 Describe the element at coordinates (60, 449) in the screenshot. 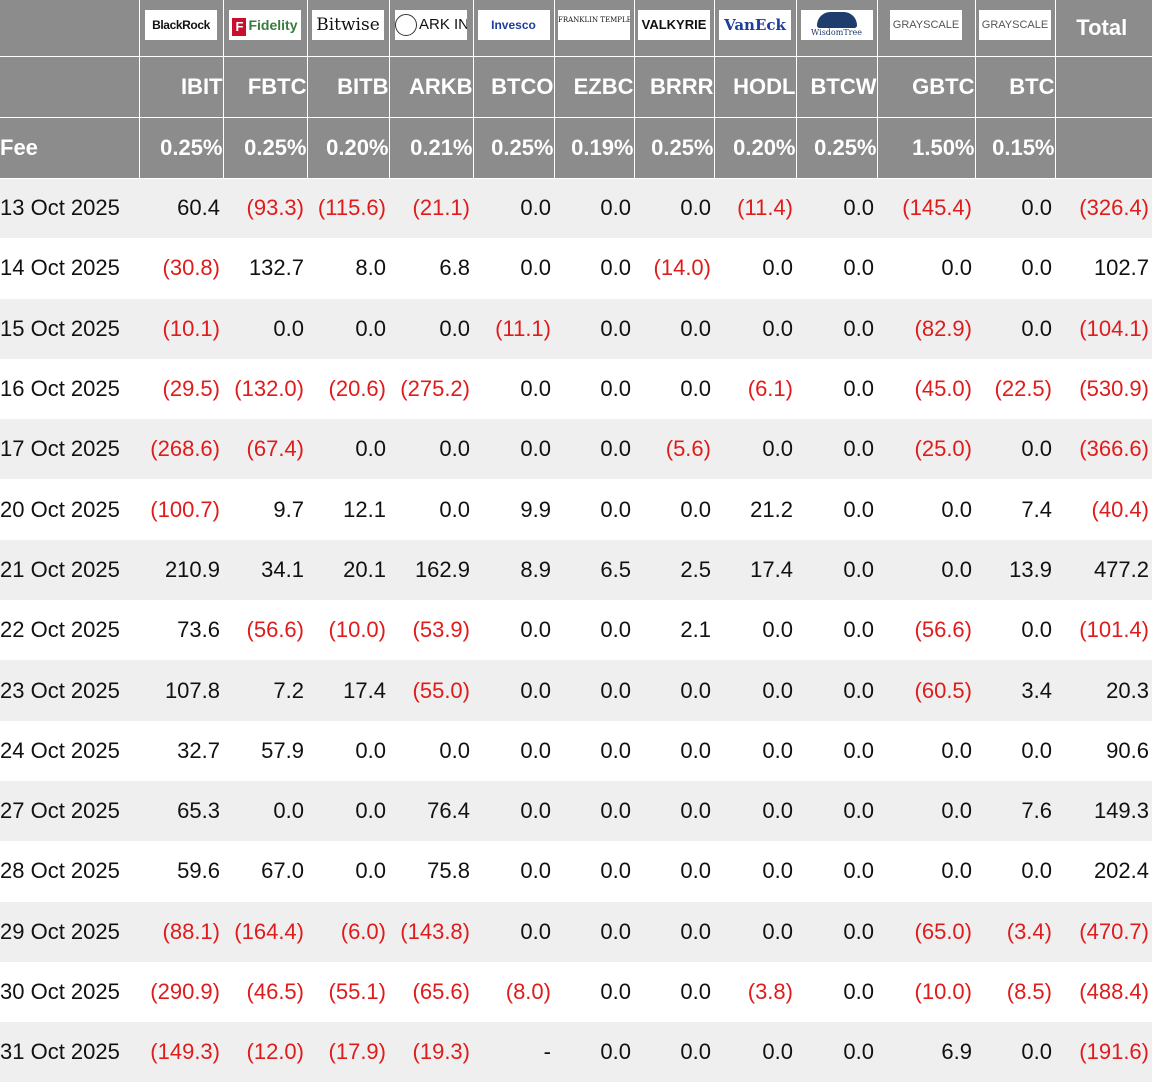

I see `row-date: 17 Oct 2025` at that location.